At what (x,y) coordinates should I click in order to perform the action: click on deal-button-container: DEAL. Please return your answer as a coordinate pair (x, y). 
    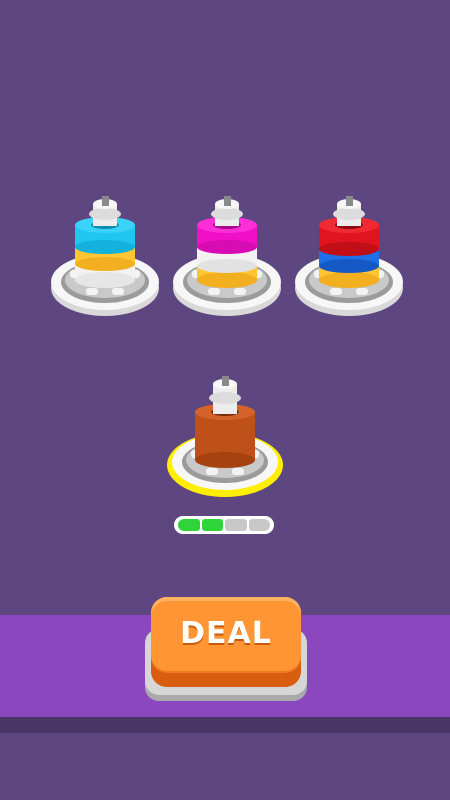
    Looking at the image, I should click on (226, 651).